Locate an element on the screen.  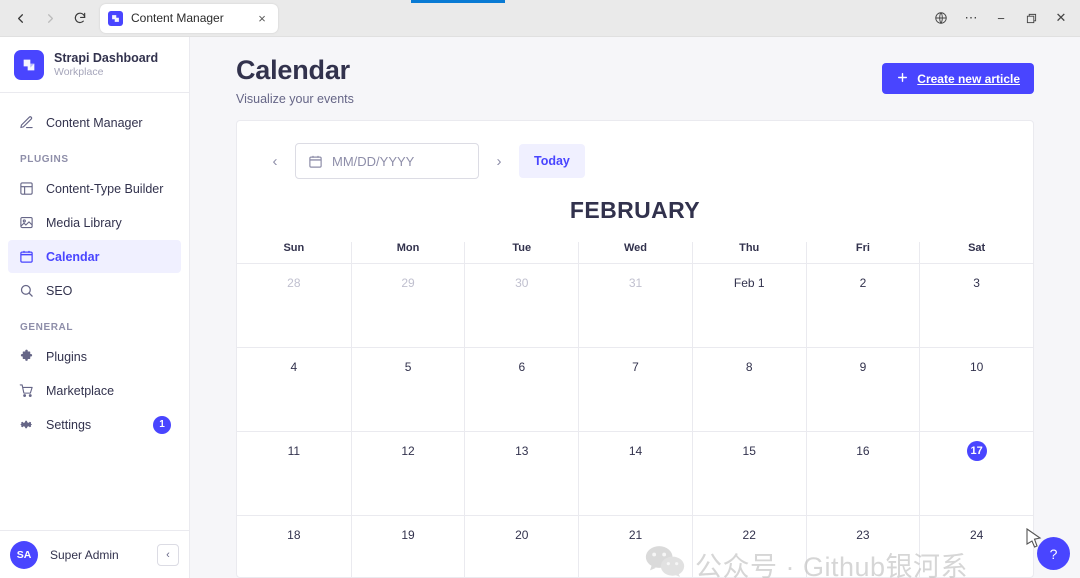
calendar-day-cell: 9 is located at coordinates (862, 389).